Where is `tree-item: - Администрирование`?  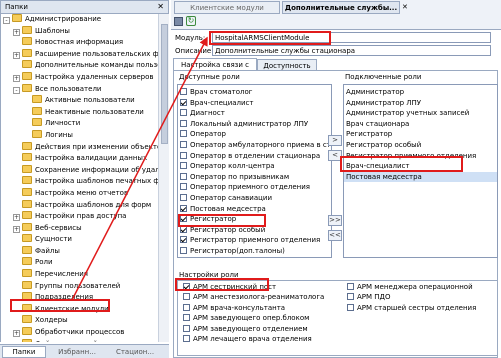 tree-item: - Администрирование is located at coordinates (79, 20).